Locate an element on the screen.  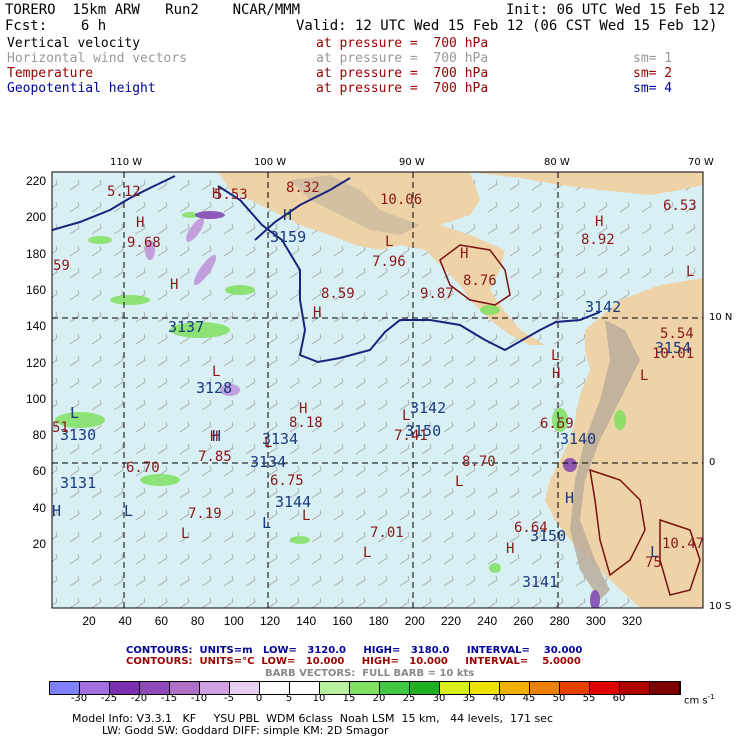
y-tick-label: 20 is located at coordinates (39, 544).